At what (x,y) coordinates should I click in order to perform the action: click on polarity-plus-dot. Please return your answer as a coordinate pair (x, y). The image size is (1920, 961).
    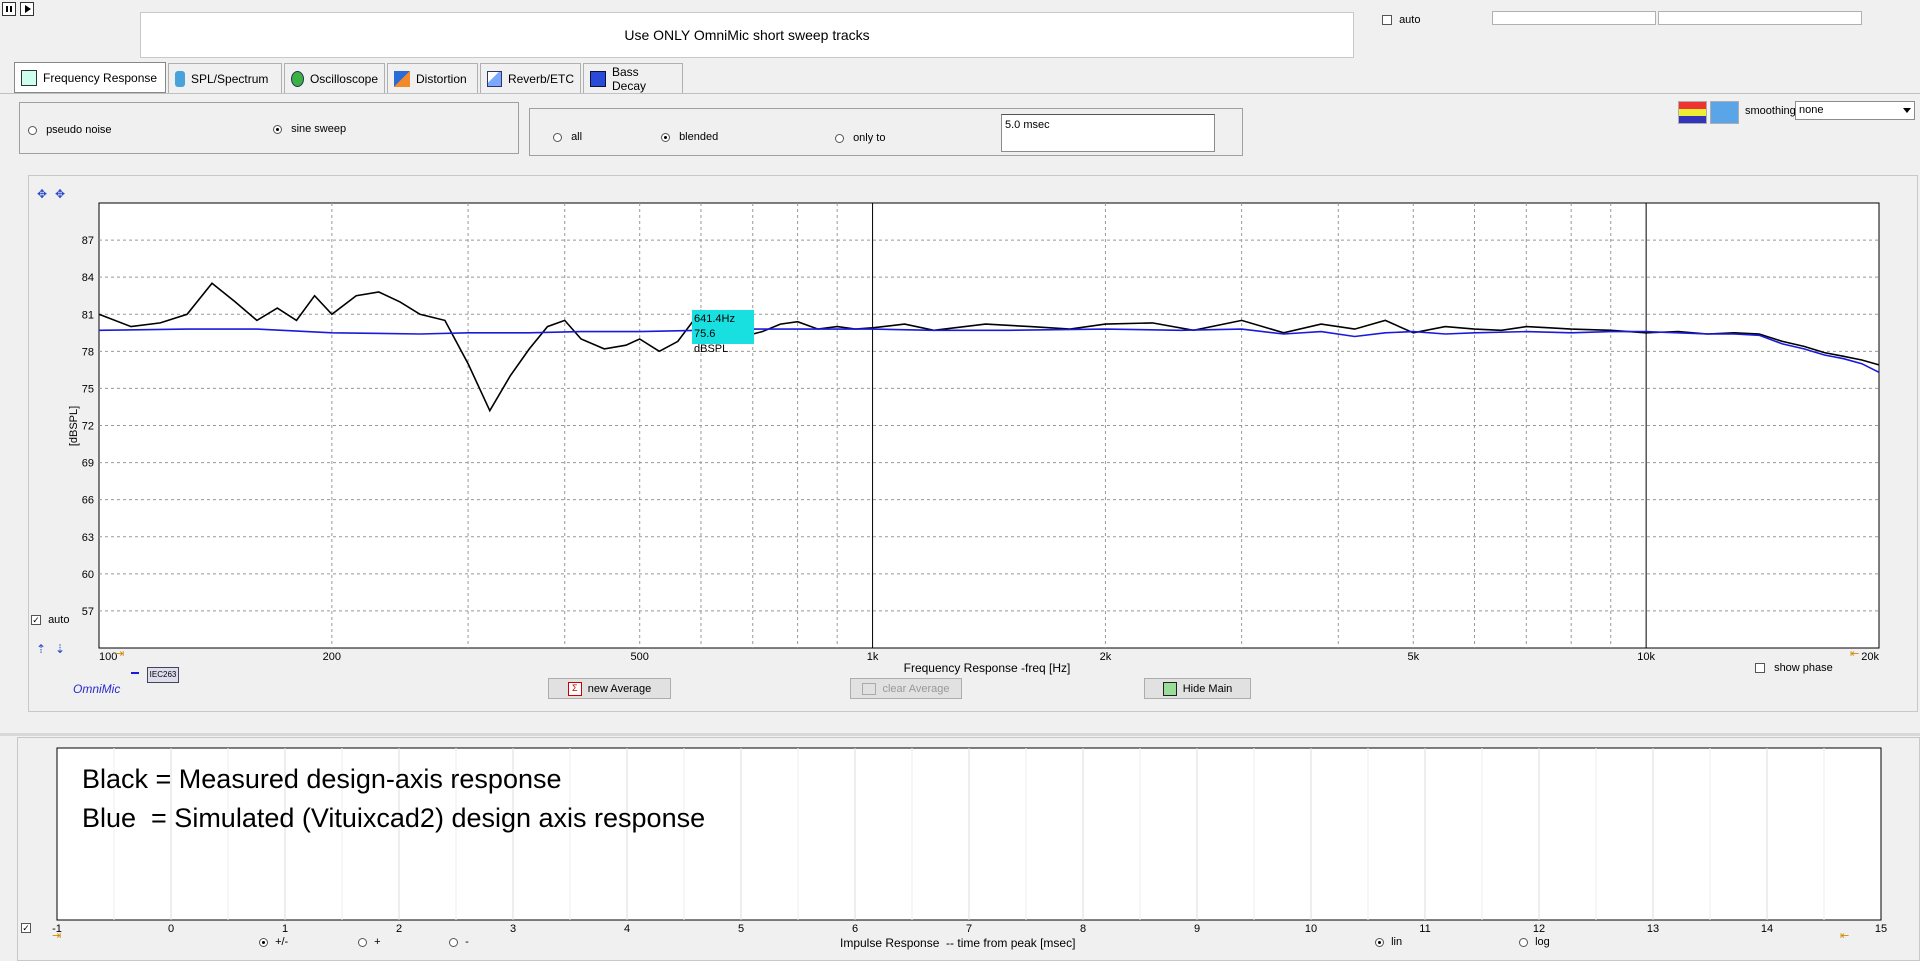
    Looking at the image, I should click on (362, 942).